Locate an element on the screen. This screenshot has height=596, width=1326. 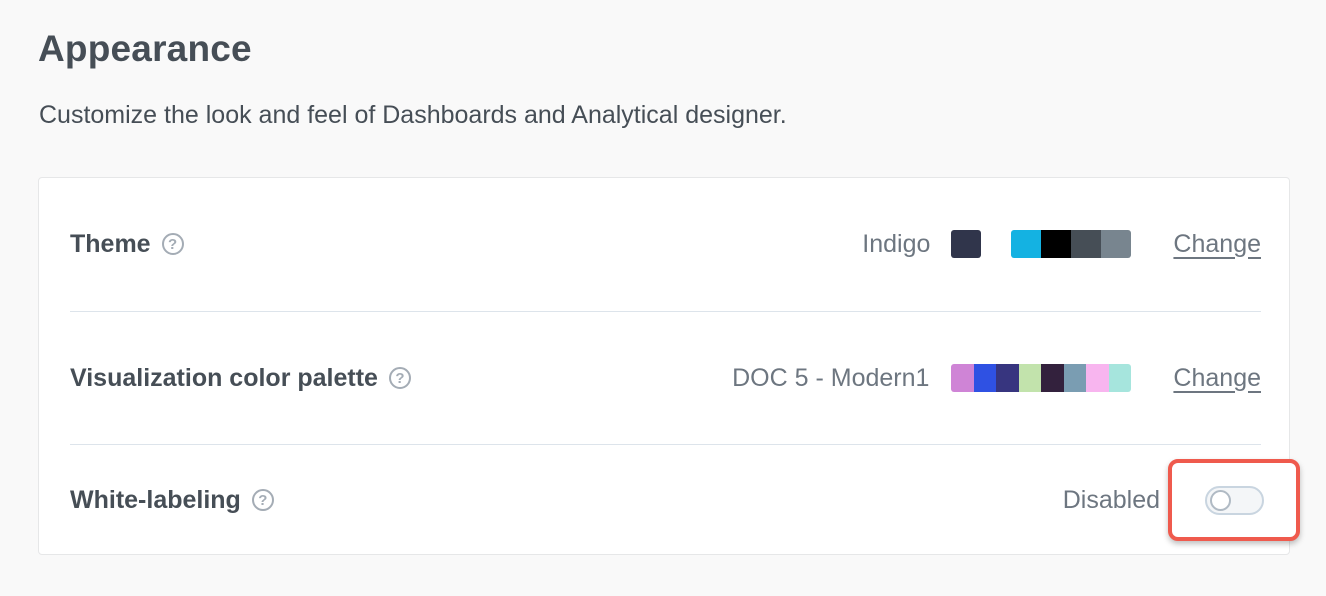
white-labeling-toggle is located at coordinates (1234, 500).